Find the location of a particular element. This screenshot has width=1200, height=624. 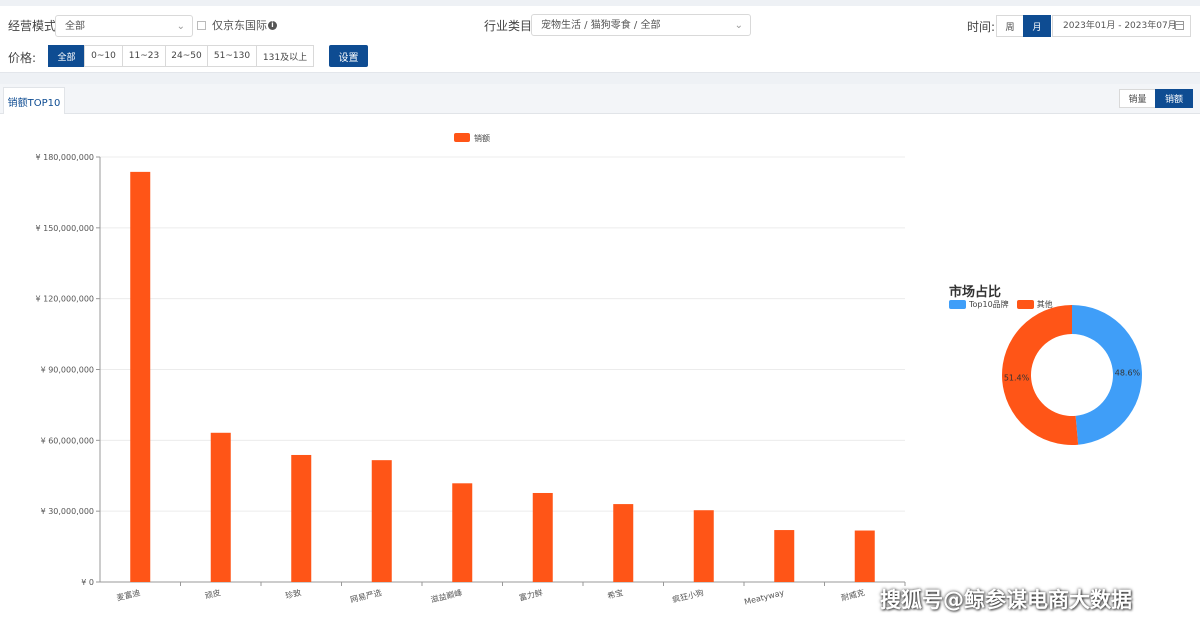

y-tick-label: ¥ 90,000,000 is located at coordinates (67, 370).